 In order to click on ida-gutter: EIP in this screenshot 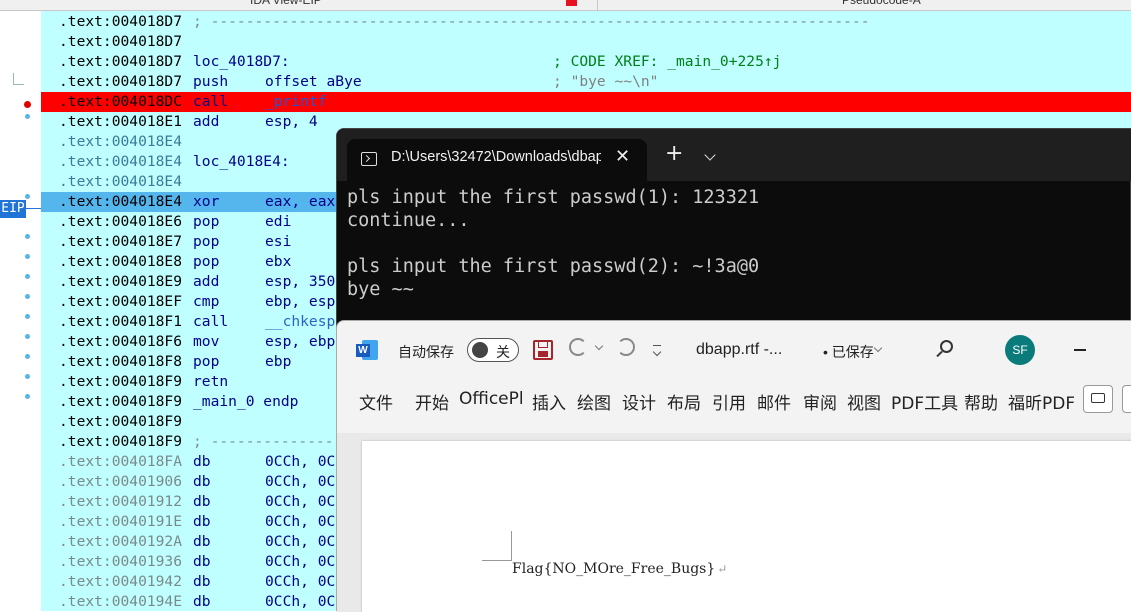, I will do `click(21, 311)`.